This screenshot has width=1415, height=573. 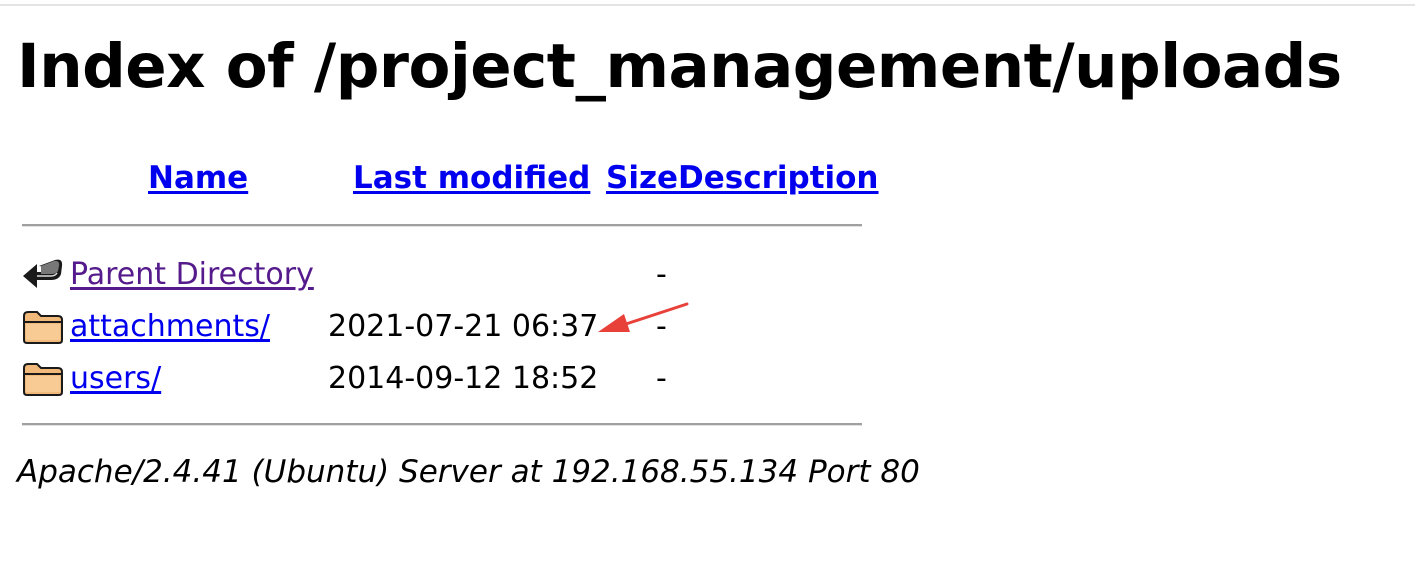 I want to click on red-arrow-icon, so click(x=643, y=317).